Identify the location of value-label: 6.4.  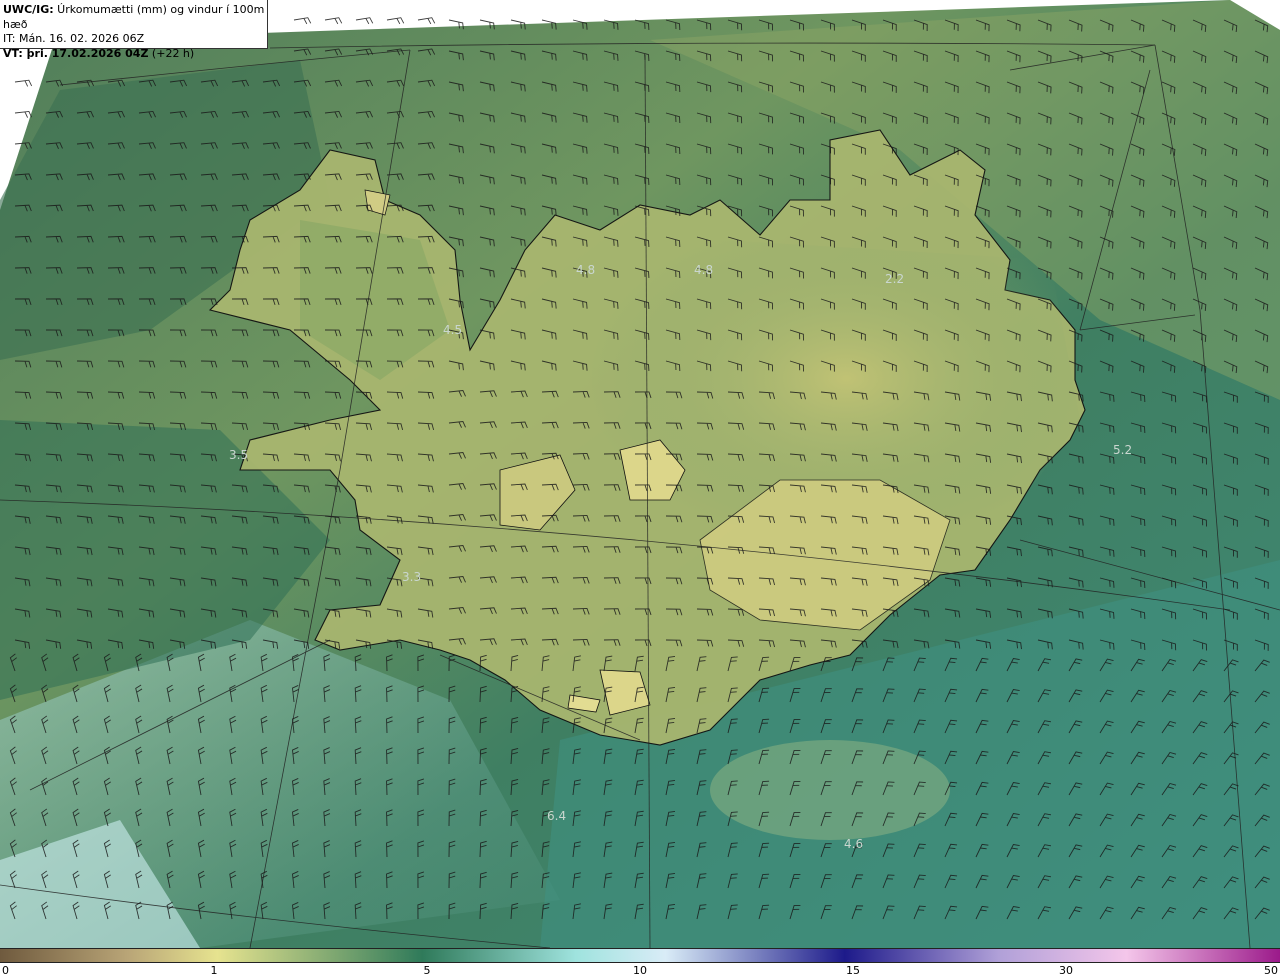
(556, 816).